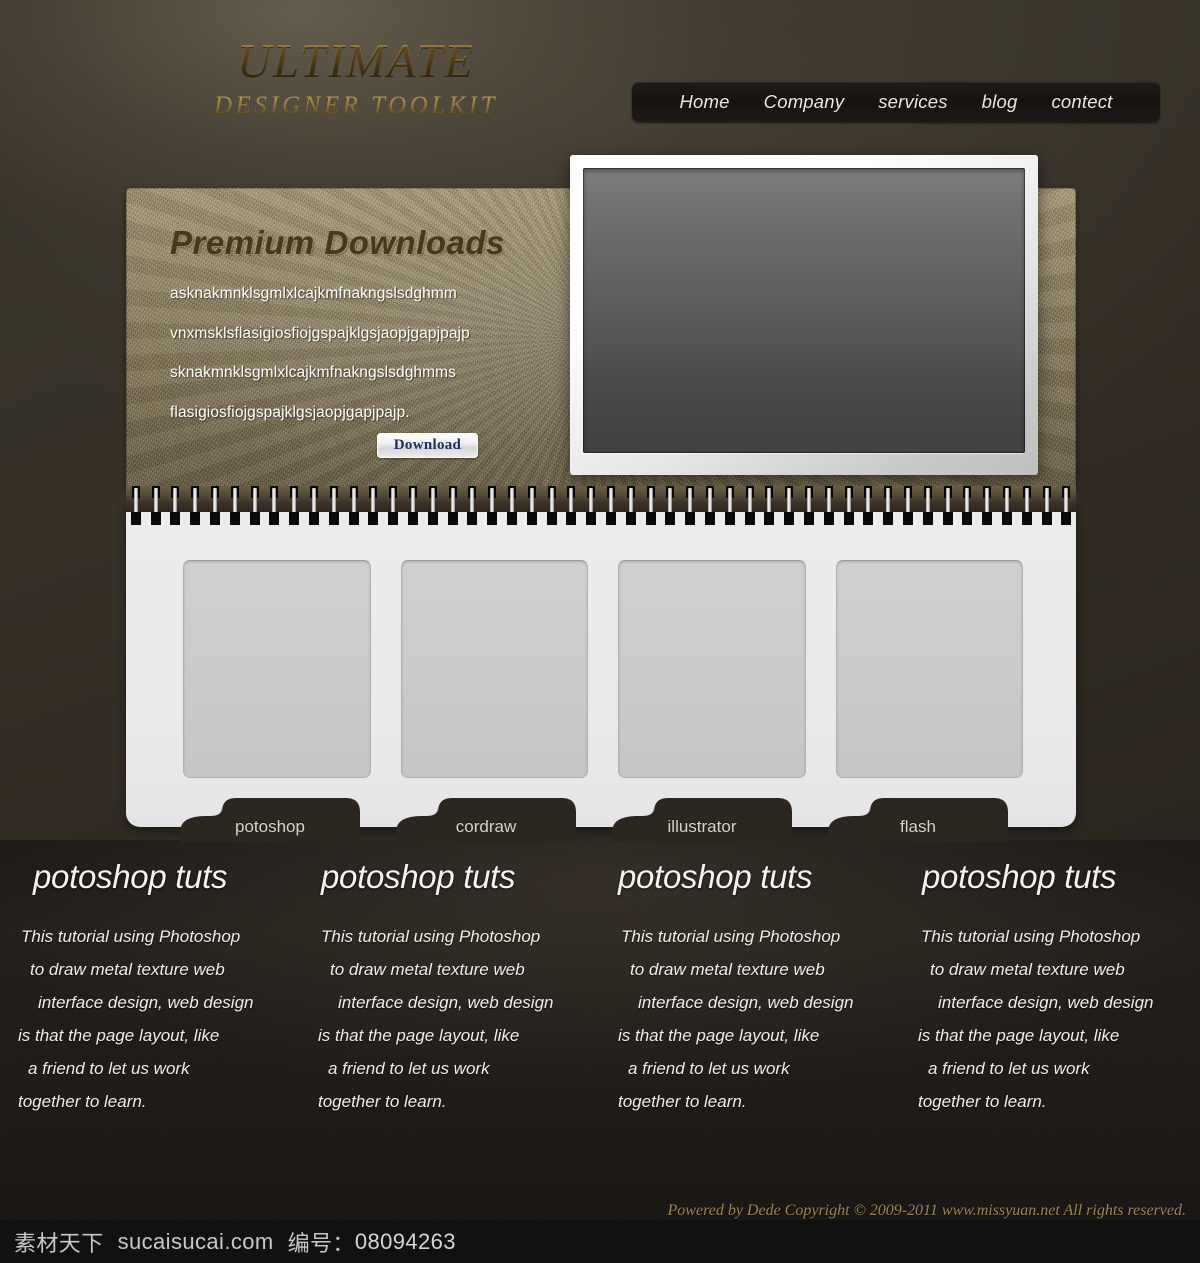  Describe the element at coordinates (270, 820) in the screenshot. I see `tab-potoshop: potoshop` at that location.